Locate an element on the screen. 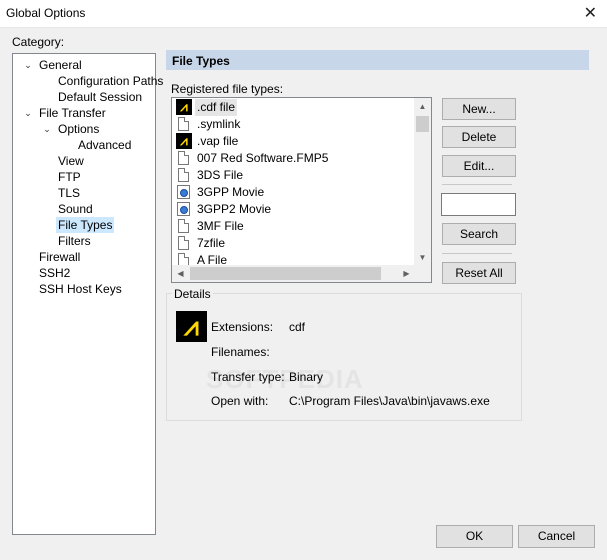 The width and height of the screenshot is (607, 560). delete-button: Delete is located at coordinates (479, 137).